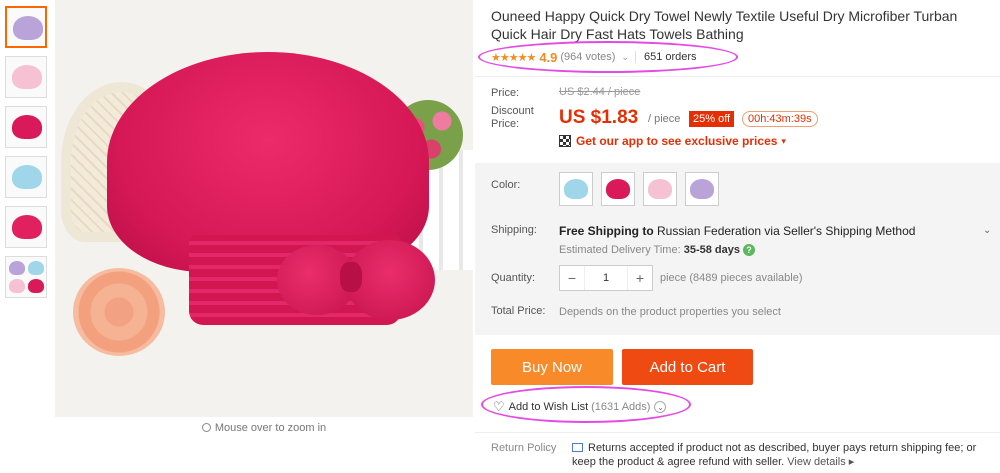 The image size is (1000, 473). Describe the element at coordinates (26, 27) in the screenshot. I see `thumbnail-purple` at that location.